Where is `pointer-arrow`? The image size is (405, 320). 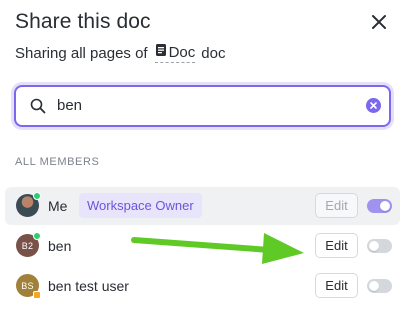 pointer-arrow is located at coordinates (219, 248).